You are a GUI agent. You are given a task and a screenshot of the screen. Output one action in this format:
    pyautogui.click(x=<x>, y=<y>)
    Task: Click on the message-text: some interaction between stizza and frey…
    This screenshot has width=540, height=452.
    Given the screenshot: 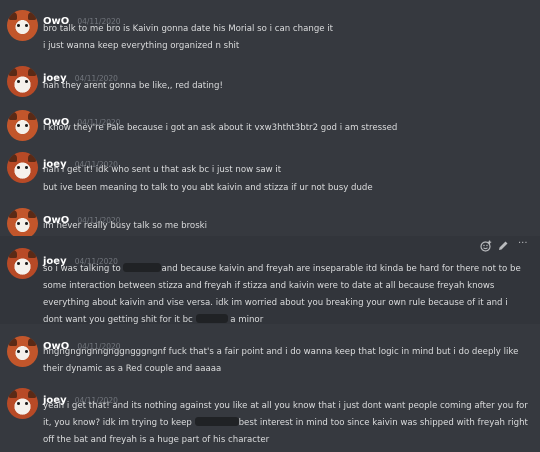 What is the action you would take?
    pyautogui.click(x=269, y=286)
    